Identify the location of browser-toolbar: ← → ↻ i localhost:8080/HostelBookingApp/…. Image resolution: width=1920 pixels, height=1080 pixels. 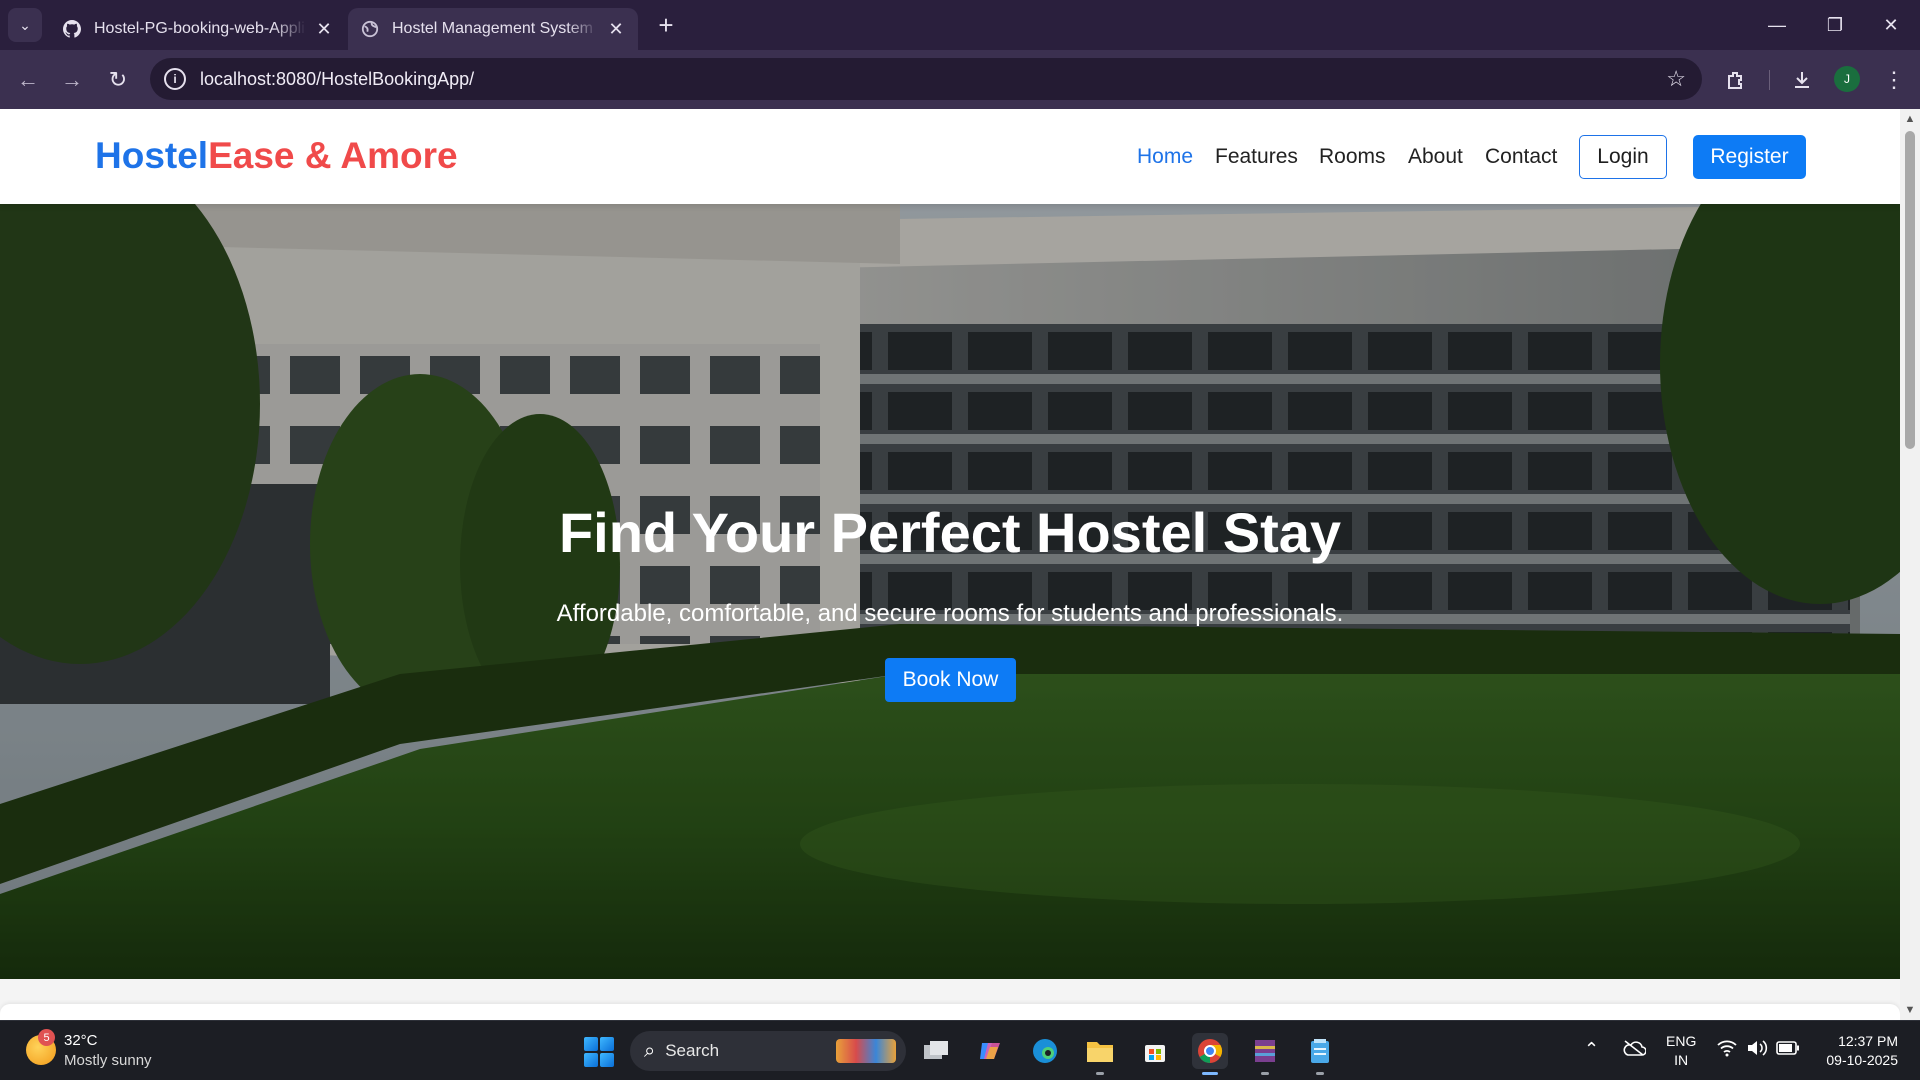
(960, 79).